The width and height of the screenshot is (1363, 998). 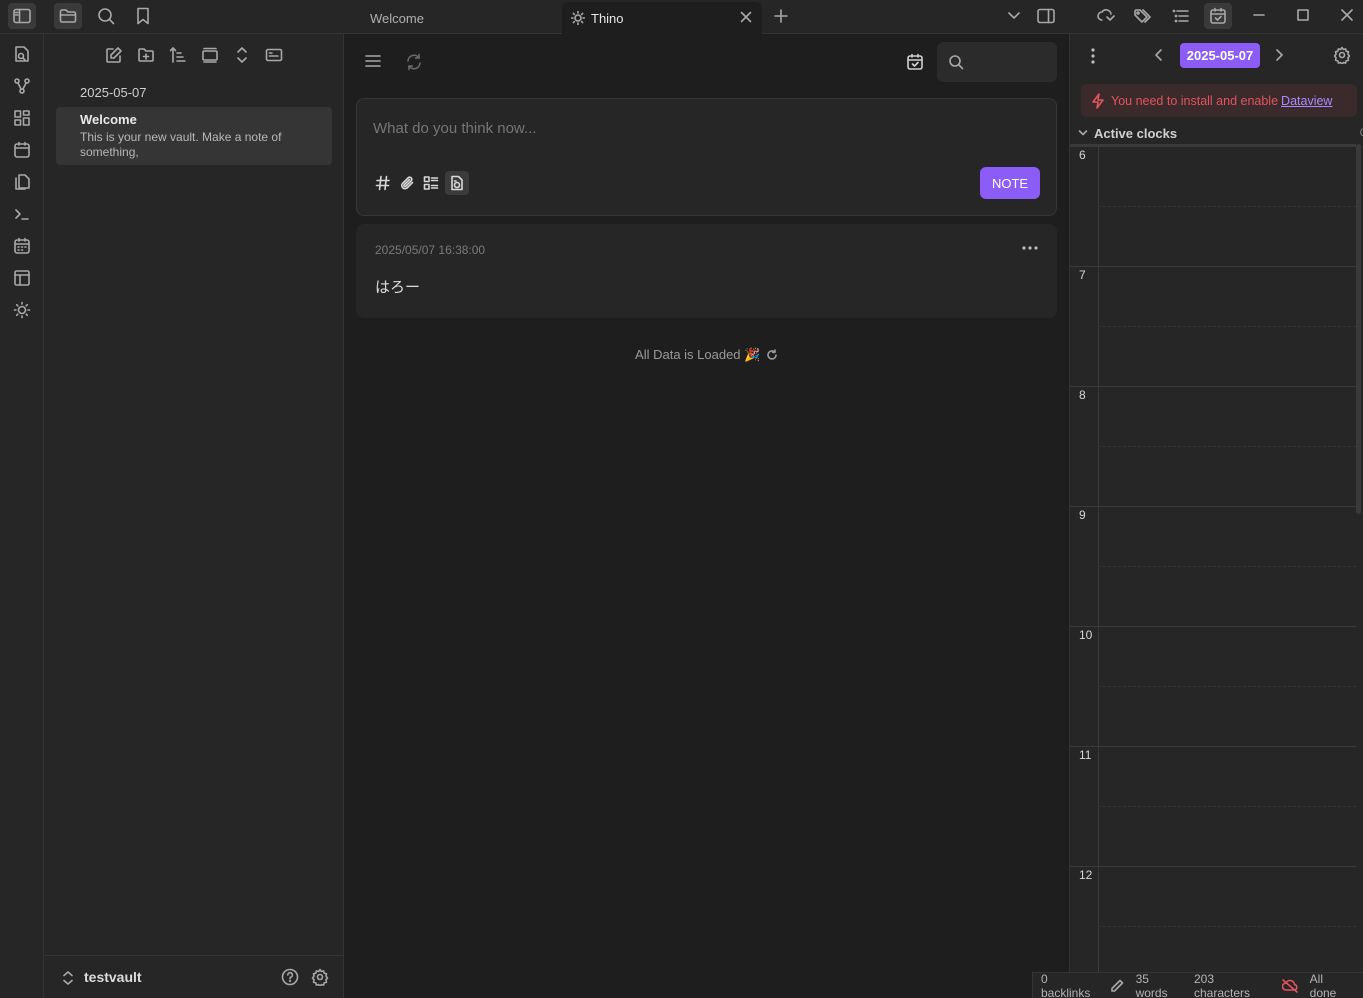 I want to click on daily-note-calendar-icon, so click(x=22, y=150).